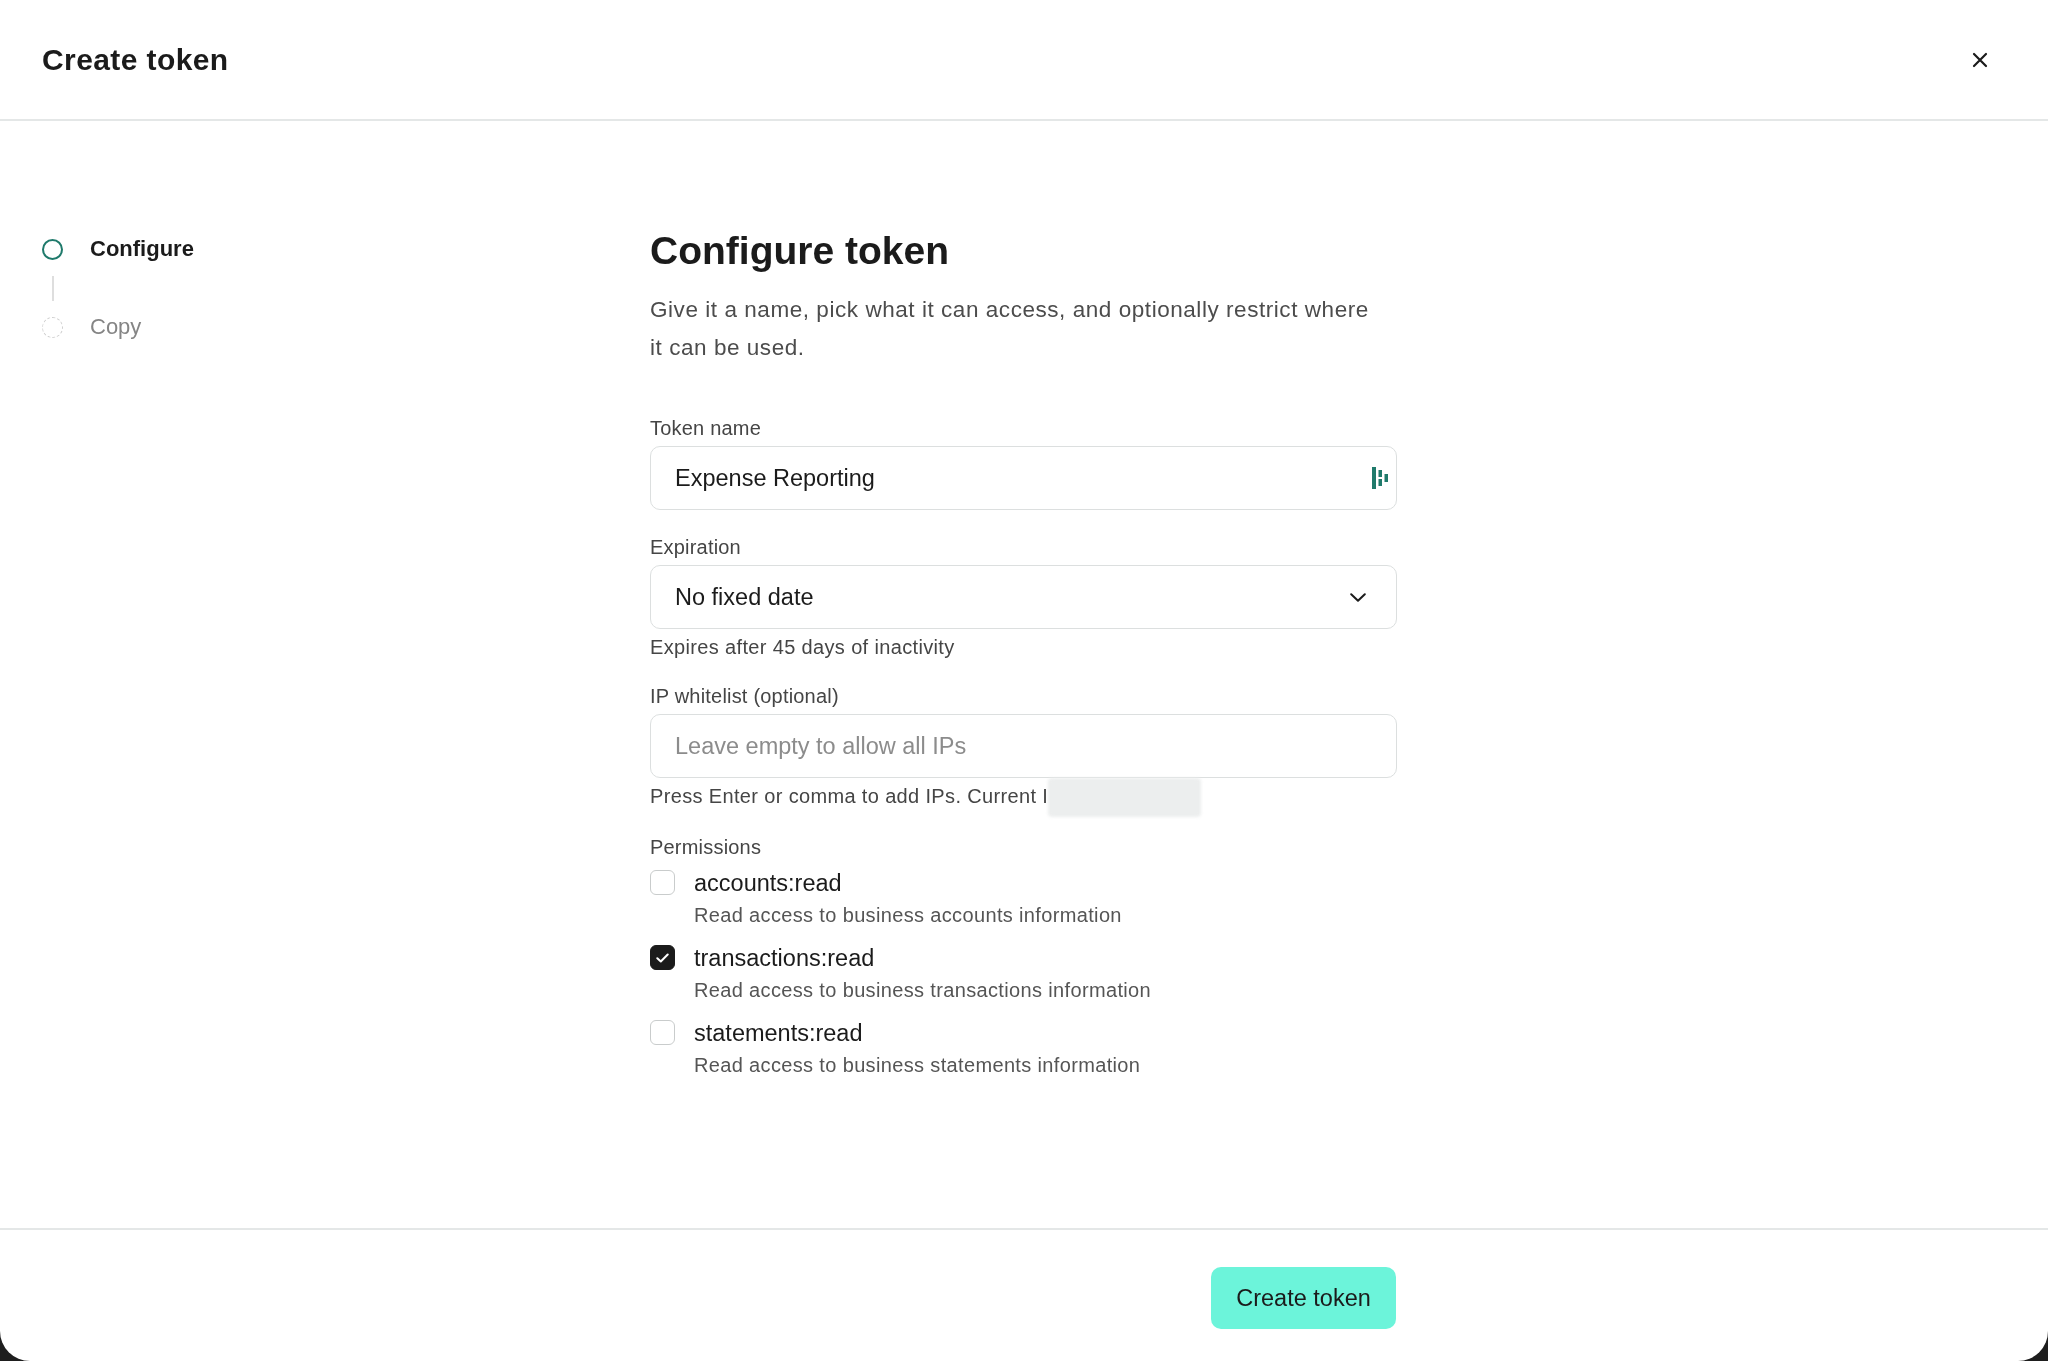 The width and height of the screenshot is (2048, 1361). I want to click on dropdown-field: No fixed date, so click(1023, 597).